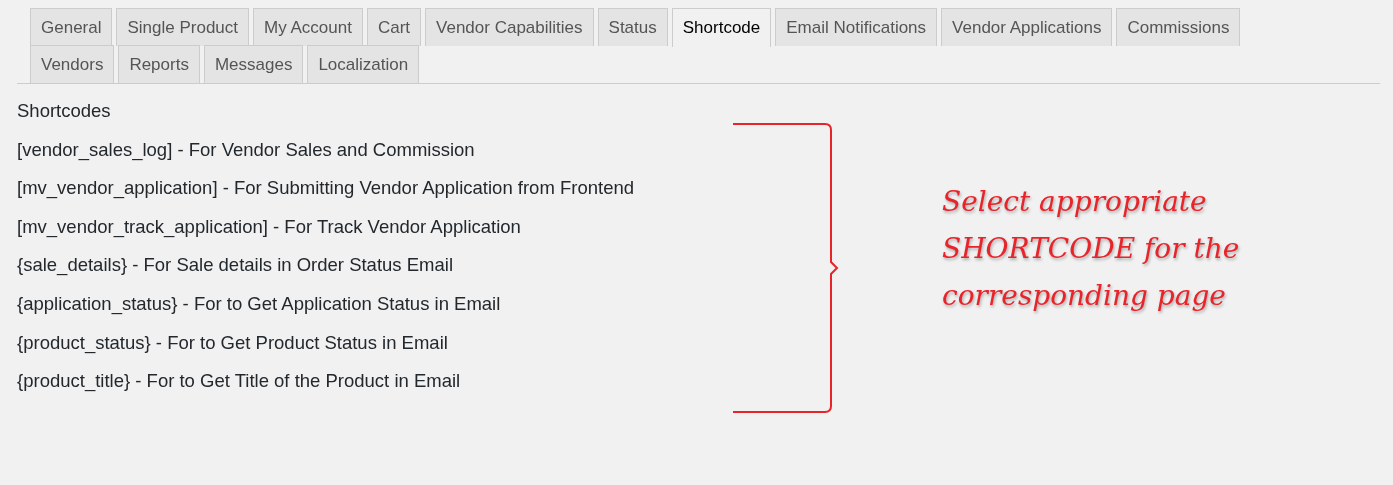 The width and height of the screenshot is (1393, 485). What do you see at coordinates (632, 27) in the screenshot?
I see `tab: Status` at bounding box center [632, 27].